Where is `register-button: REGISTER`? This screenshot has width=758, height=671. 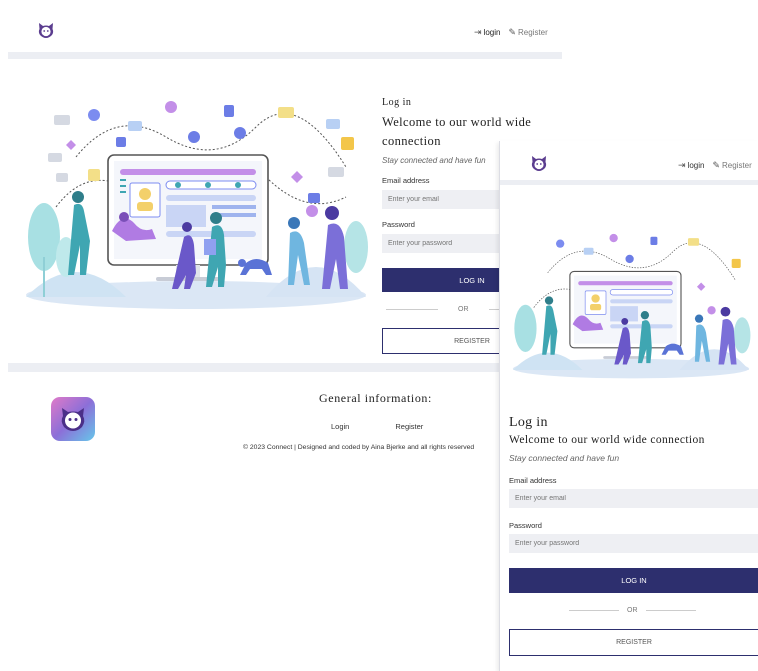 register-button: REGISTER is located at coordinates (633, 642).